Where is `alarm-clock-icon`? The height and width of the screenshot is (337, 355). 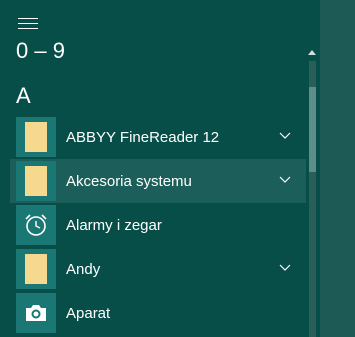 alarm-clock-icon is located at coordinates (36, 225).